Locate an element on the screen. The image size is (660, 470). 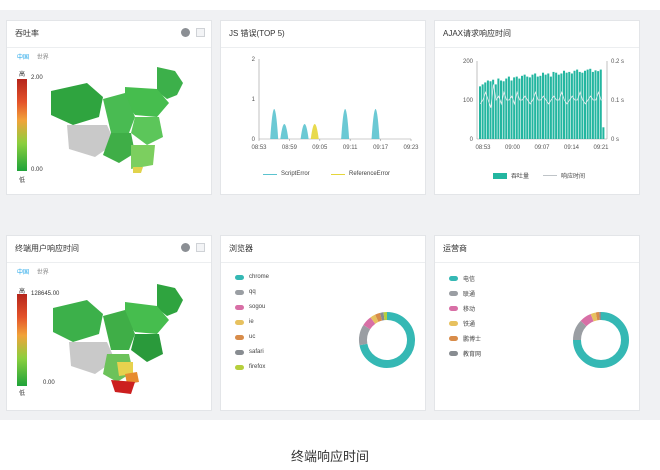
browser-label: ie is located at coordinates (251, 322).